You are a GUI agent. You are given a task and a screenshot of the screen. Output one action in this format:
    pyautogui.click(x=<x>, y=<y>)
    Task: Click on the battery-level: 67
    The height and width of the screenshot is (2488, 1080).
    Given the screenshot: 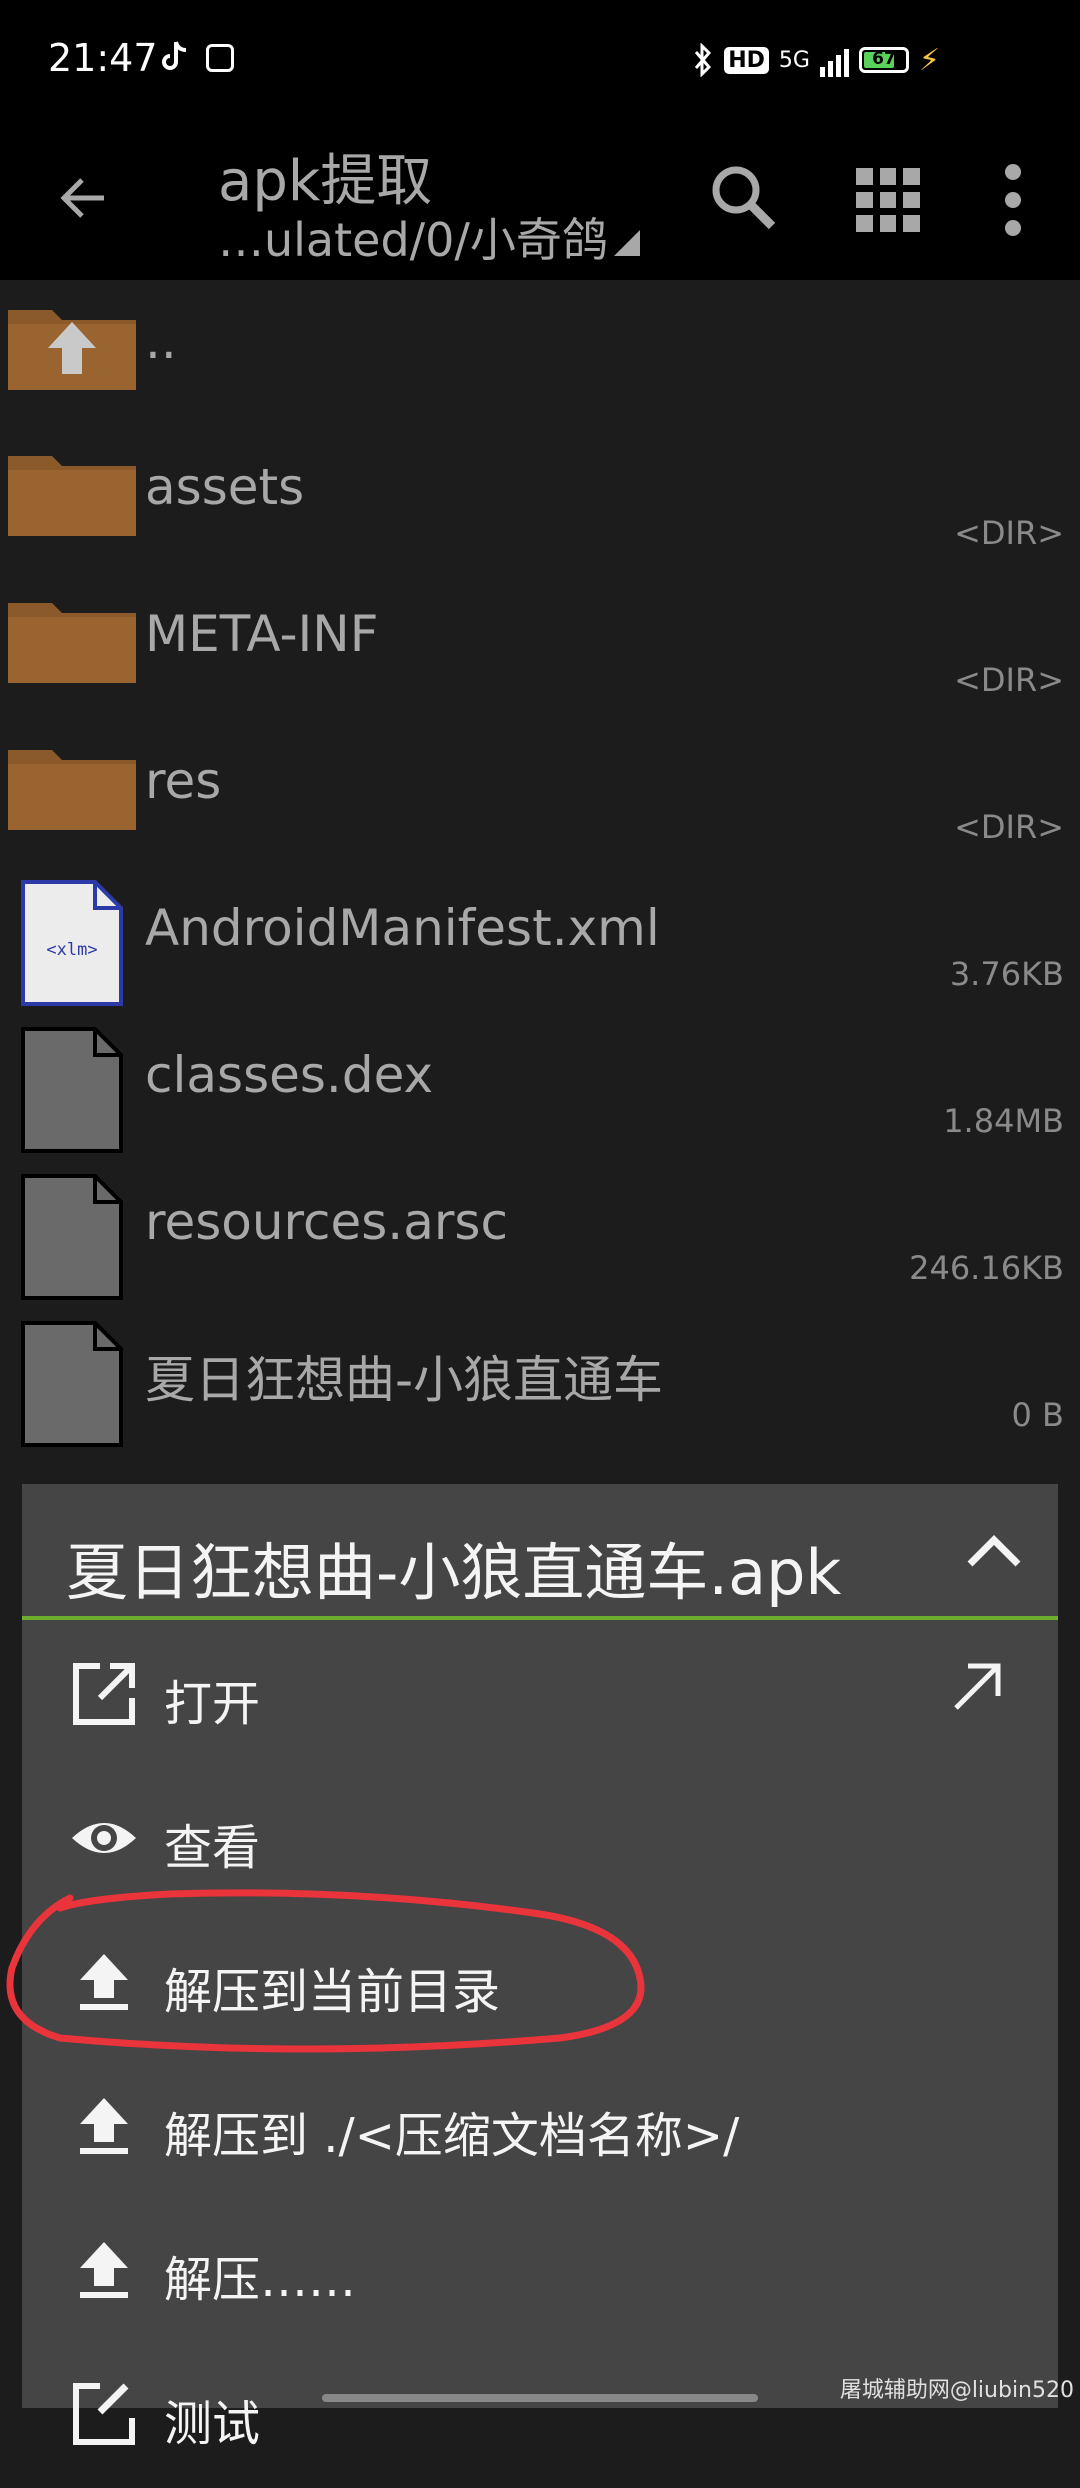 What is the action you would take?
    pyautogui.click(x=884, y=59)
    